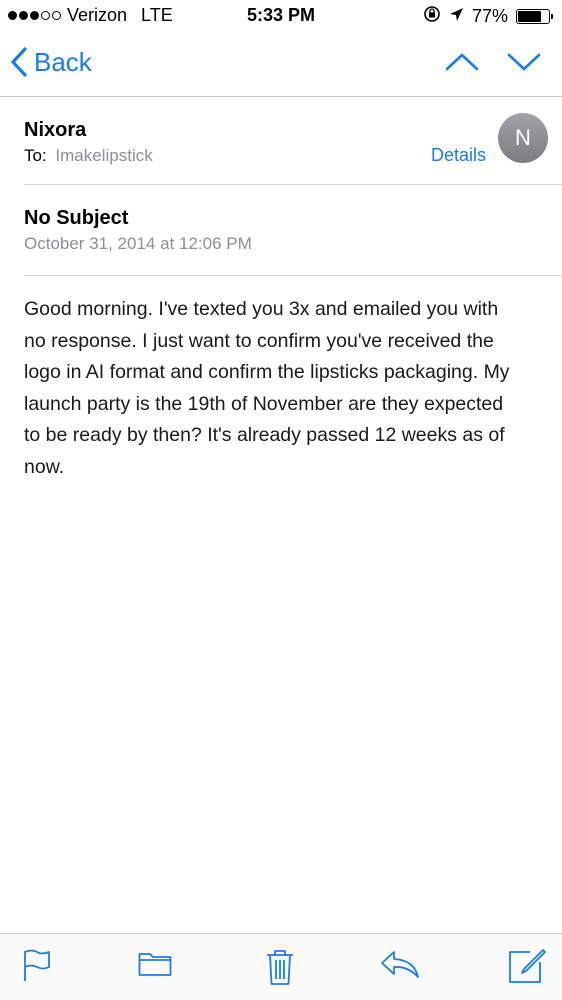 This screenshot has width=562, height=1000. What do you see at coordinates (35, 155) in the screenshot?
I see `to-label: To:` at bounding box center [35, 155].